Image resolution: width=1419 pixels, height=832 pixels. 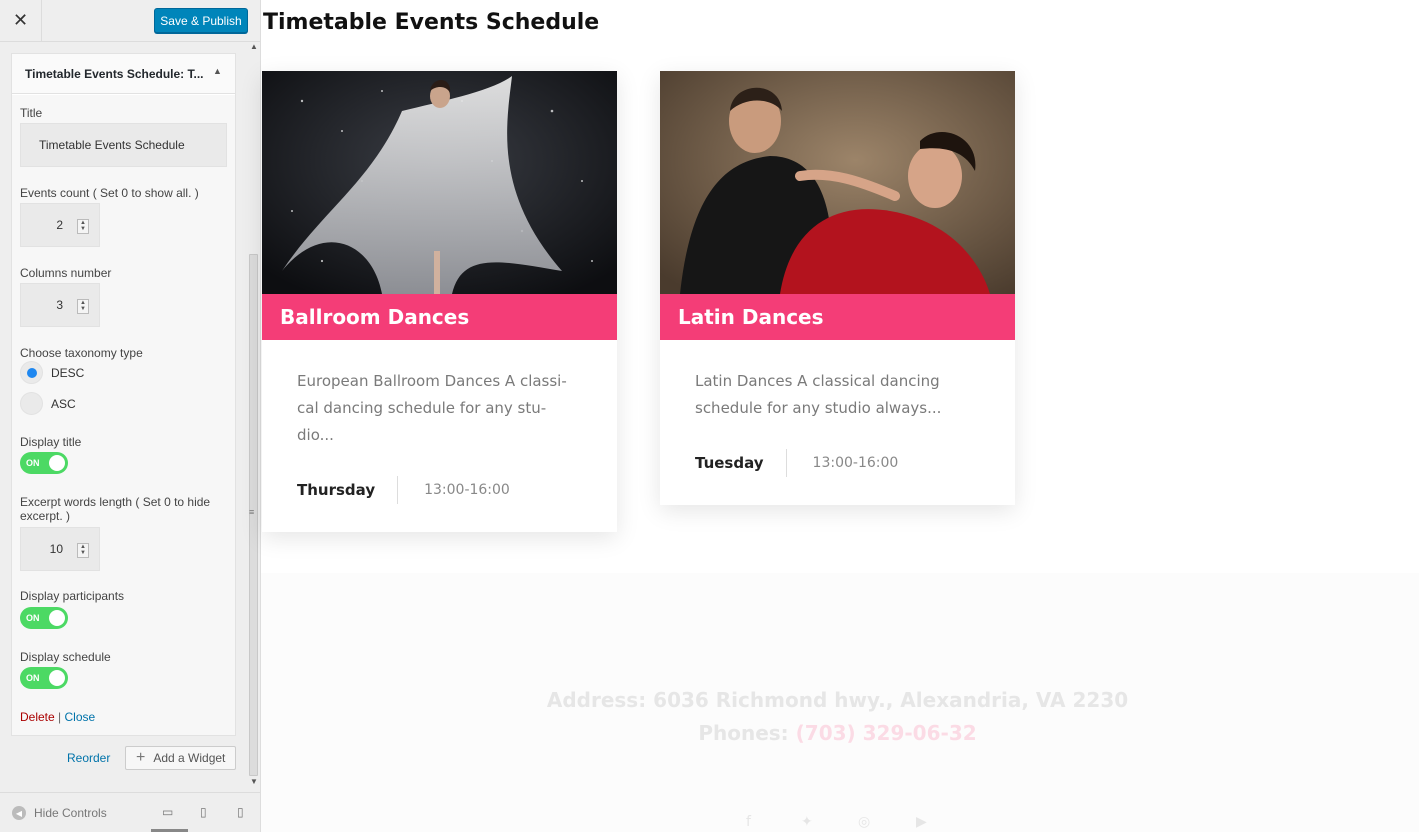 I want to click on excerpt-input: 10 ▲ ▼, so click(x=60, y=549).